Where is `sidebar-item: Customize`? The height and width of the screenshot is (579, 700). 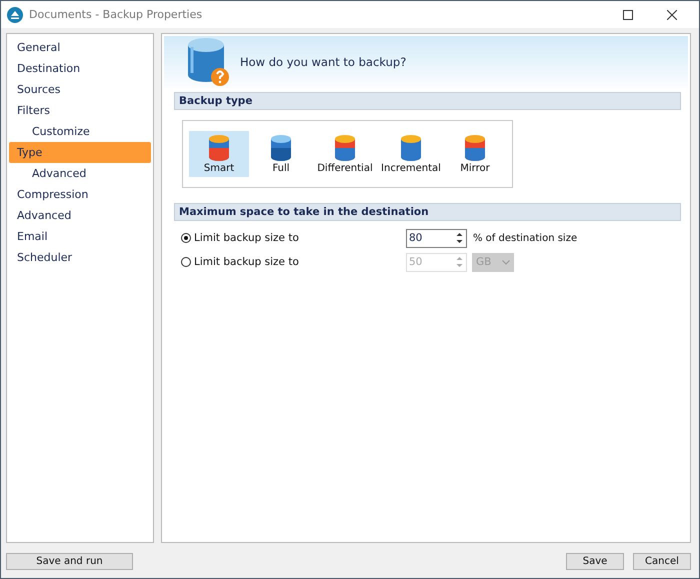 sidebar-item: Customize is located at coordinates (80, 131).